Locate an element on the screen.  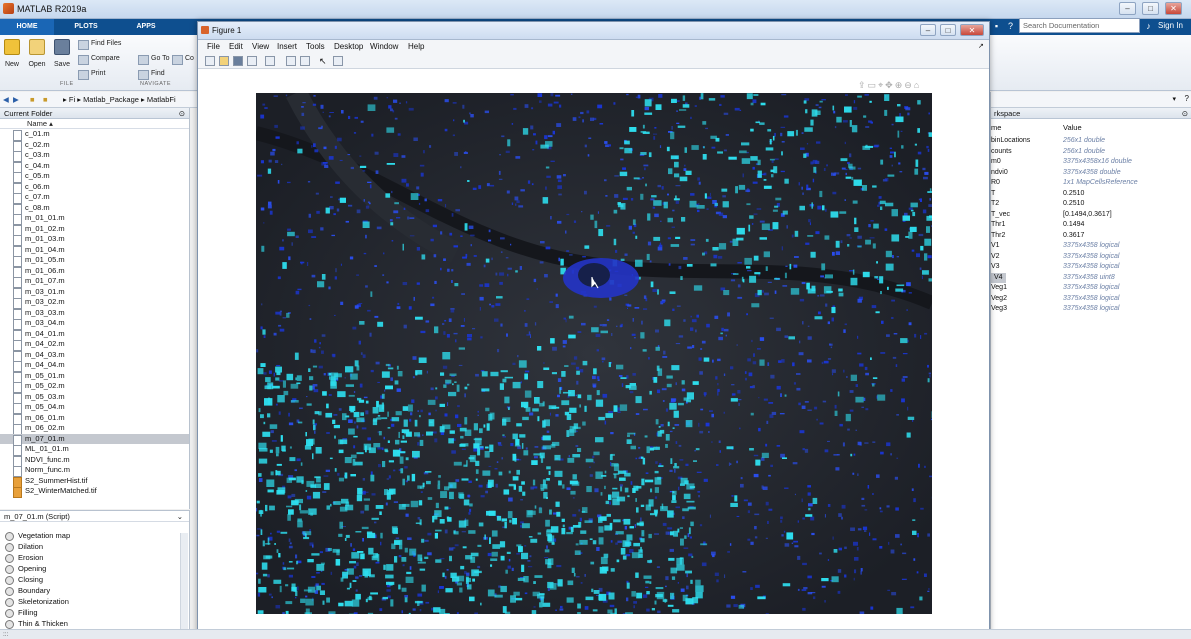
code-section-item: Opening is located at coordinates (94, 568).